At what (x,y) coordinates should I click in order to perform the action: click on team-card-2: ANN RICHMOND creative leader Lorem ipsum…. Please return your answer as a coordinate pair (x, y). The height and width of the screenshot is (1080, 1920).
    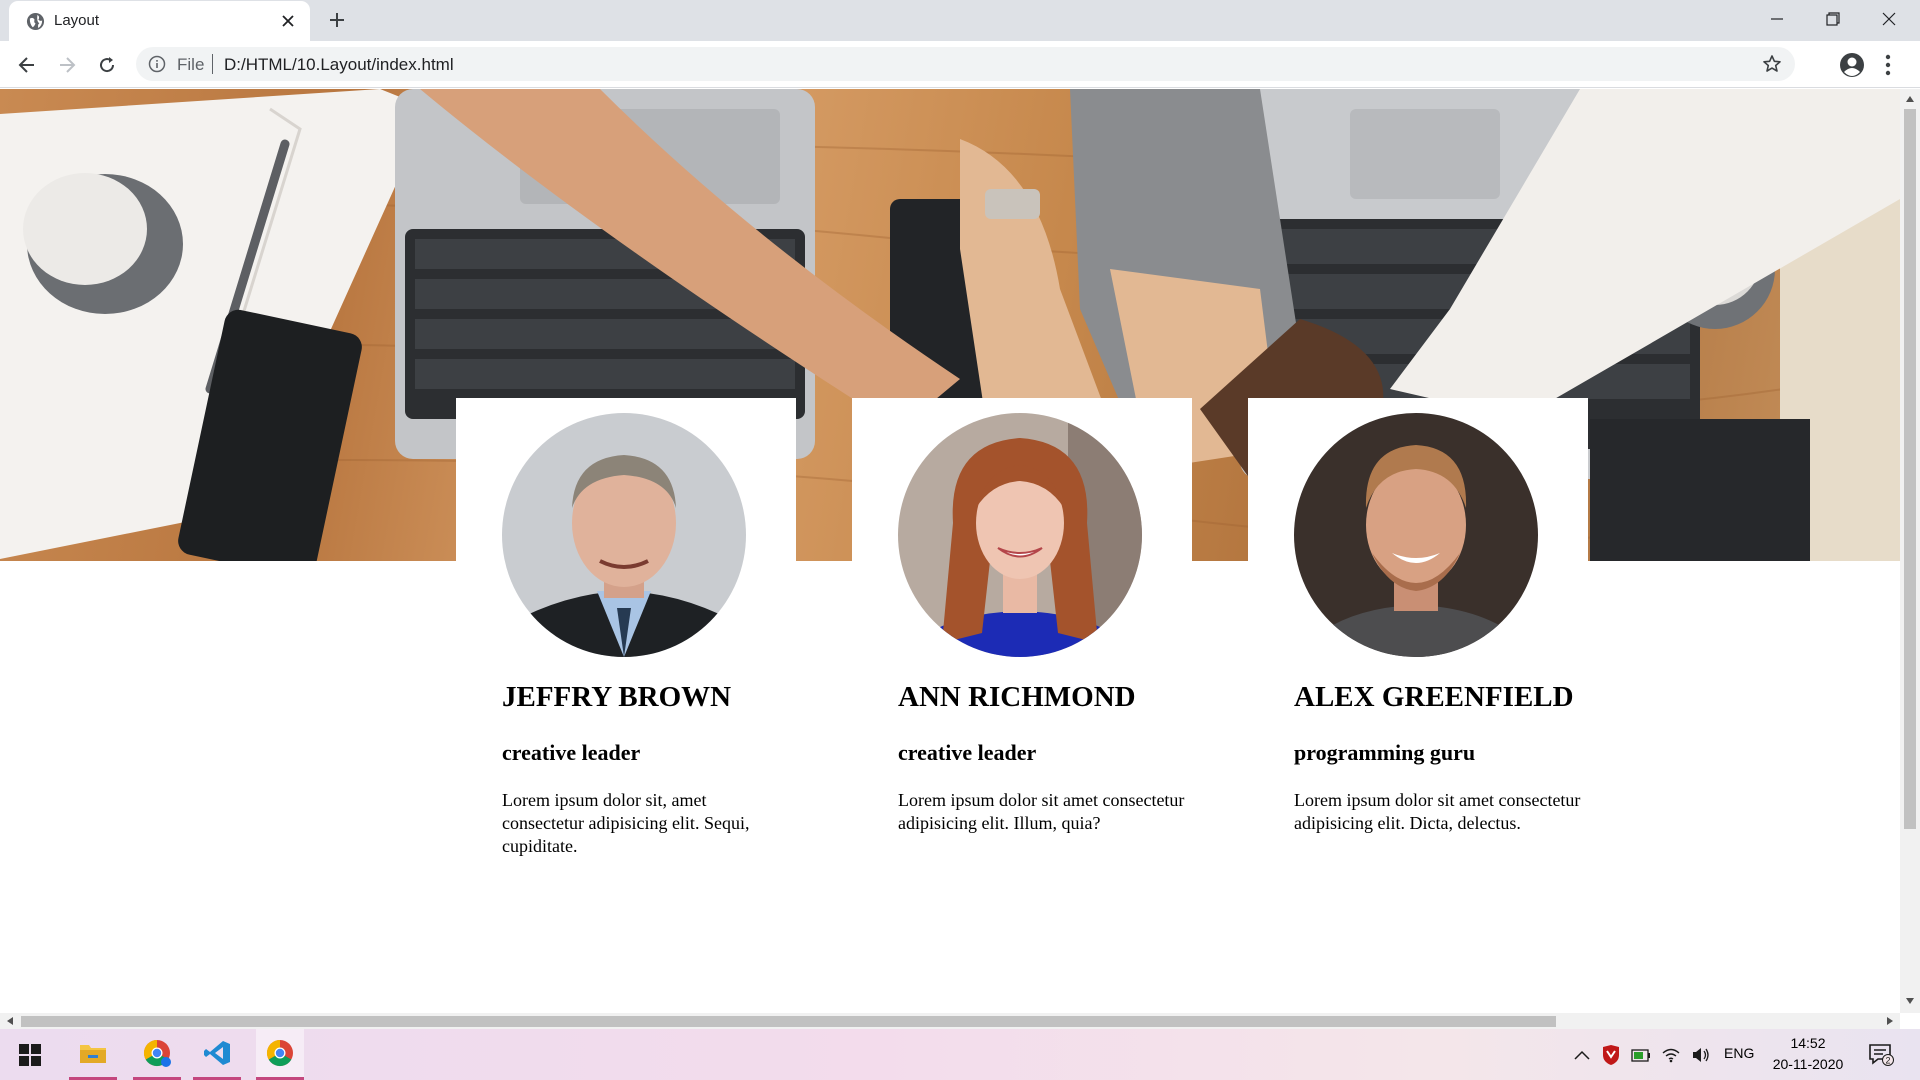
    Looking at the image, I should click on (1022, 658).